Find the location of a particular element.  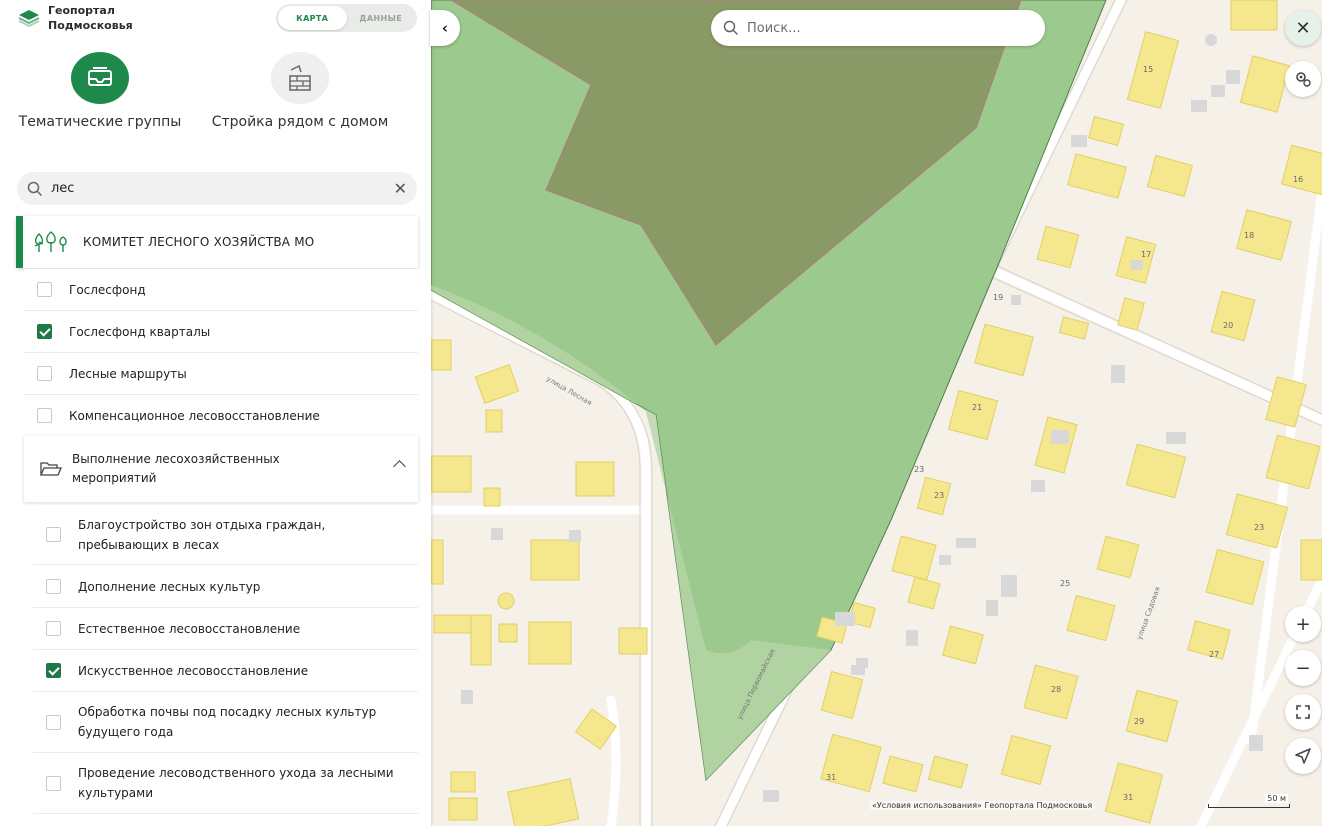

sublayer-label: Искусственное лесовосстановление is located at coordinates (193, 670).